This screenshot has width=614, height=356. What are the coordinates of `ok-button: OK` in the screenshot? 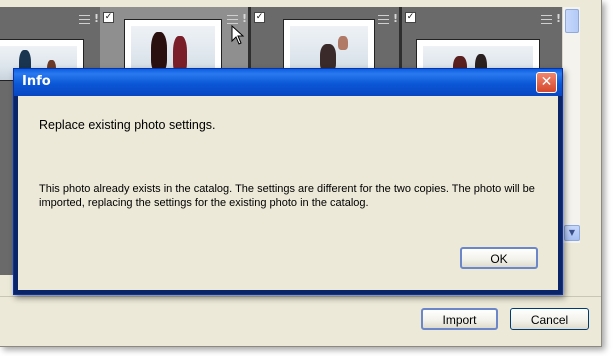 It's located at (499, 258).